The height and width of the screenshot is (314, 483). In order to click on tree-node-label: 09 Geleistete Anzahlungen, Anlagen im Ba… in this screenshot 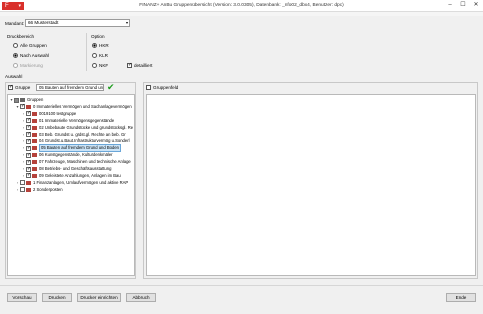, I will do `click(80, 175)`.